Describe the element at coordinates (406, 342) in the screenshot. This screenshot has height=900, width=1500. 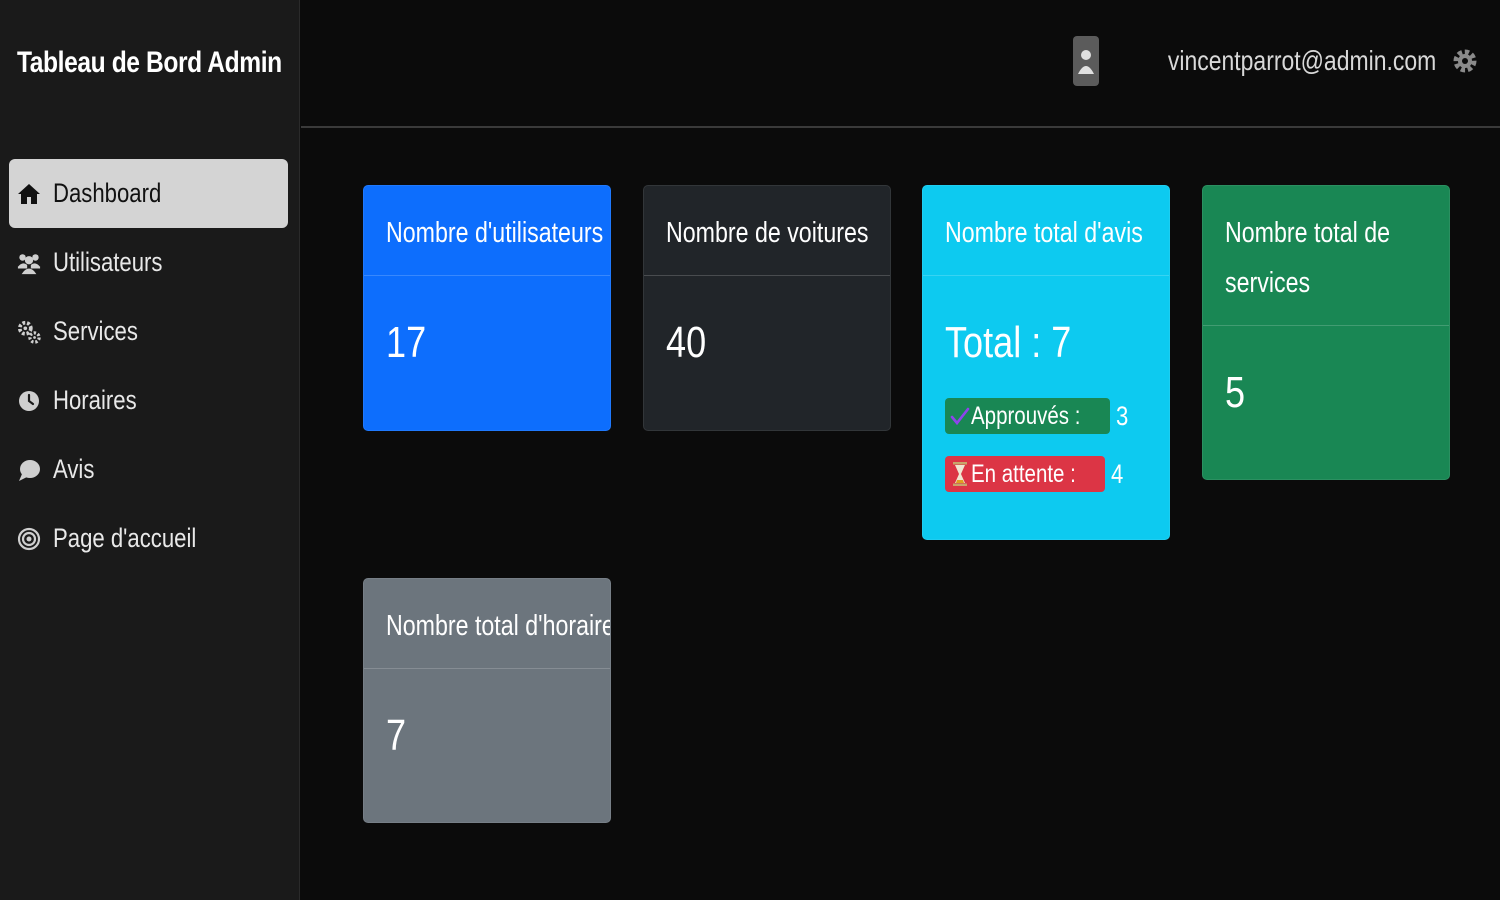
I see `card-value: 17` at that location.